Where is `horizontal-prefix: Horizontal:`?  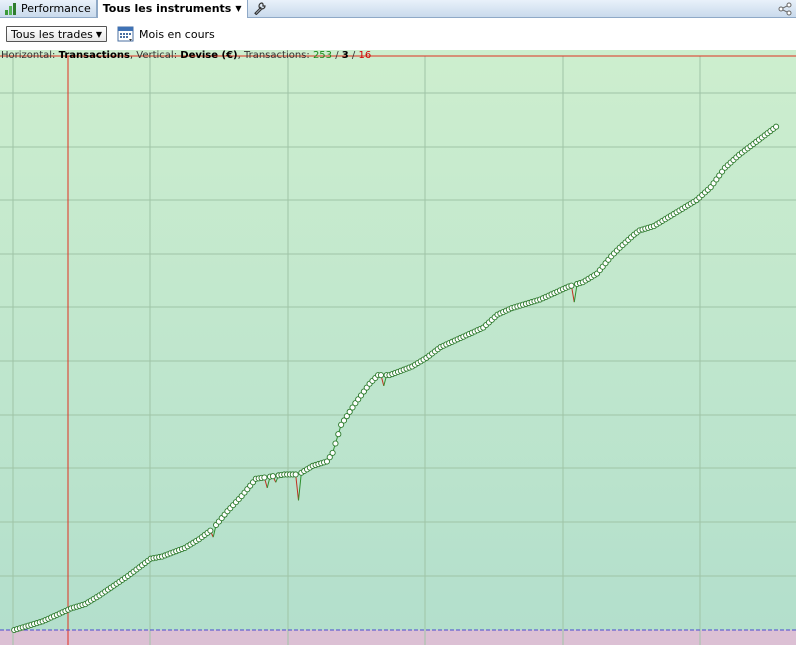
horizontal-prefix: Horizontal: is located at coordinates (30, 55).